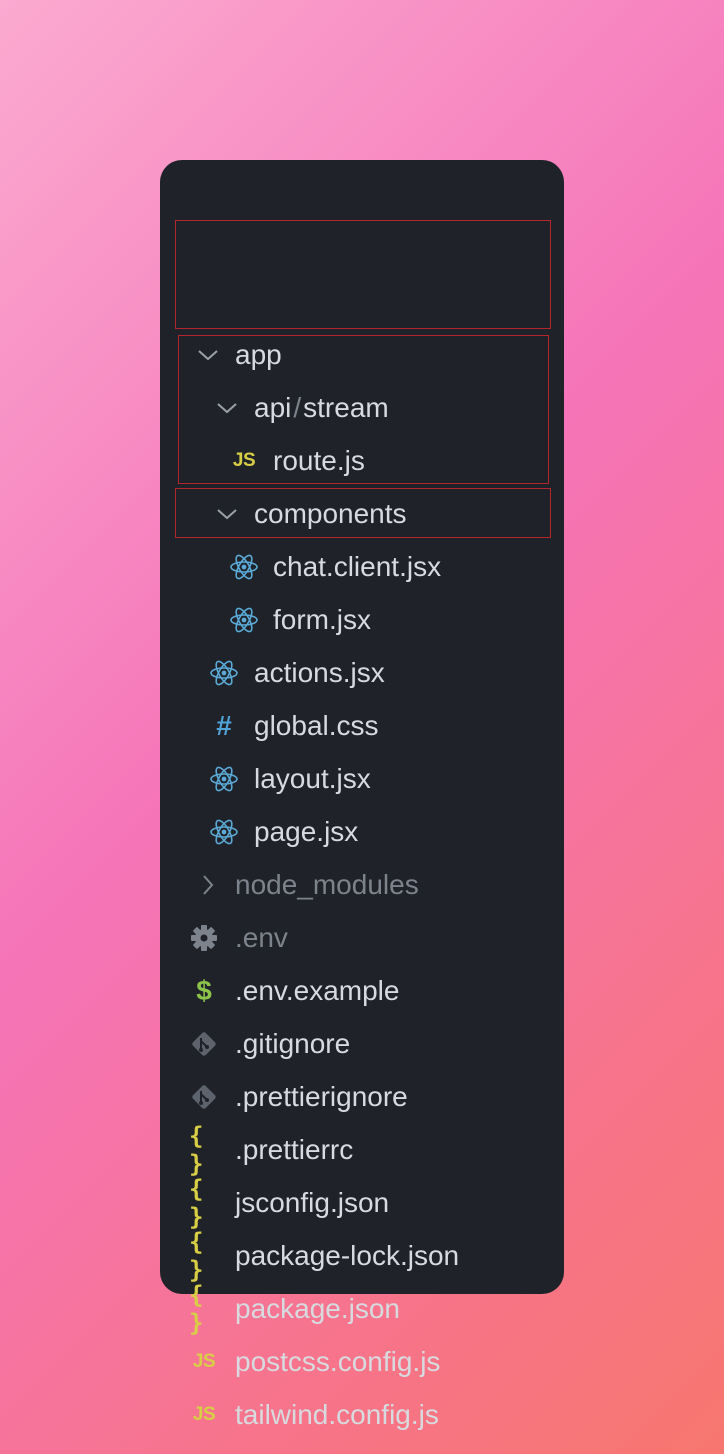  I want to click on file-label: .prettierrc, so click(294, 1149).